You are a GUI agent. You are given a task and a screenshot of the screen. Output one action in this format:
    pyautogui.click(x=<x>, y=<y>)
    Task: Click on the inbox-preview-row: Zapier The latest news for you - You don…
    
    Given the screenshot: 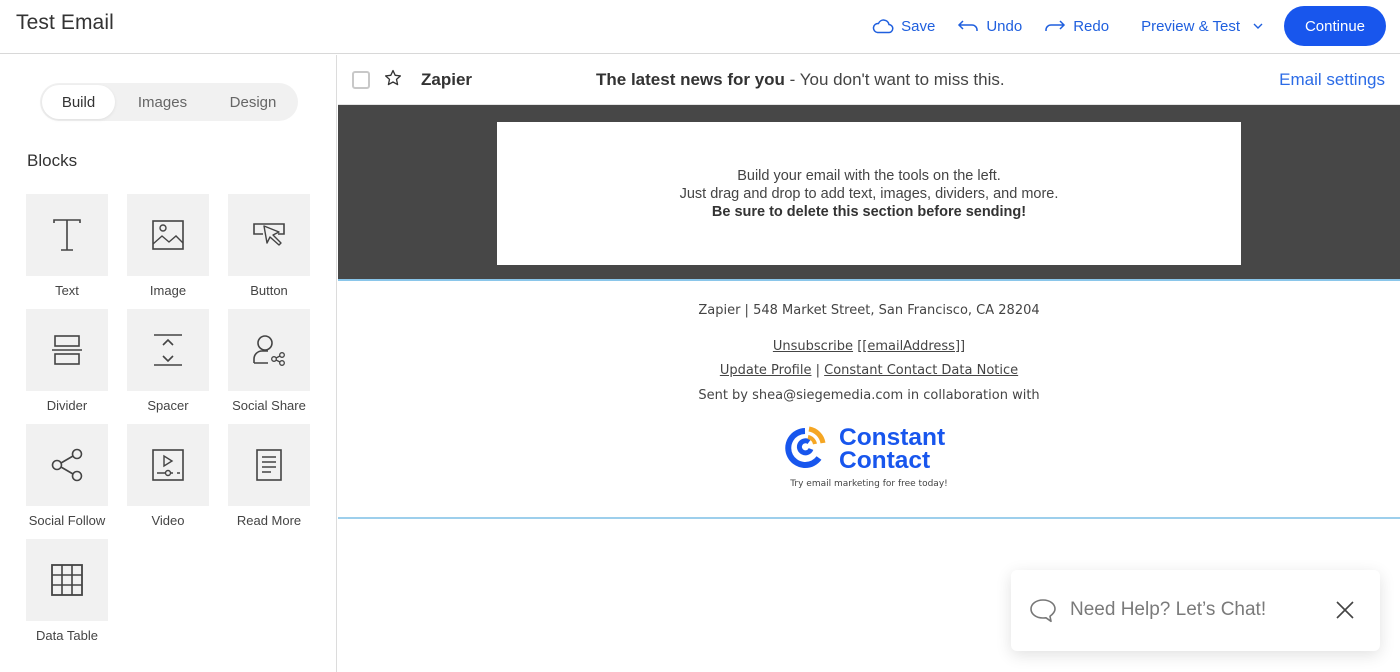 What is the action you would take?
    pyautogui.click(x=869, y=80)
    